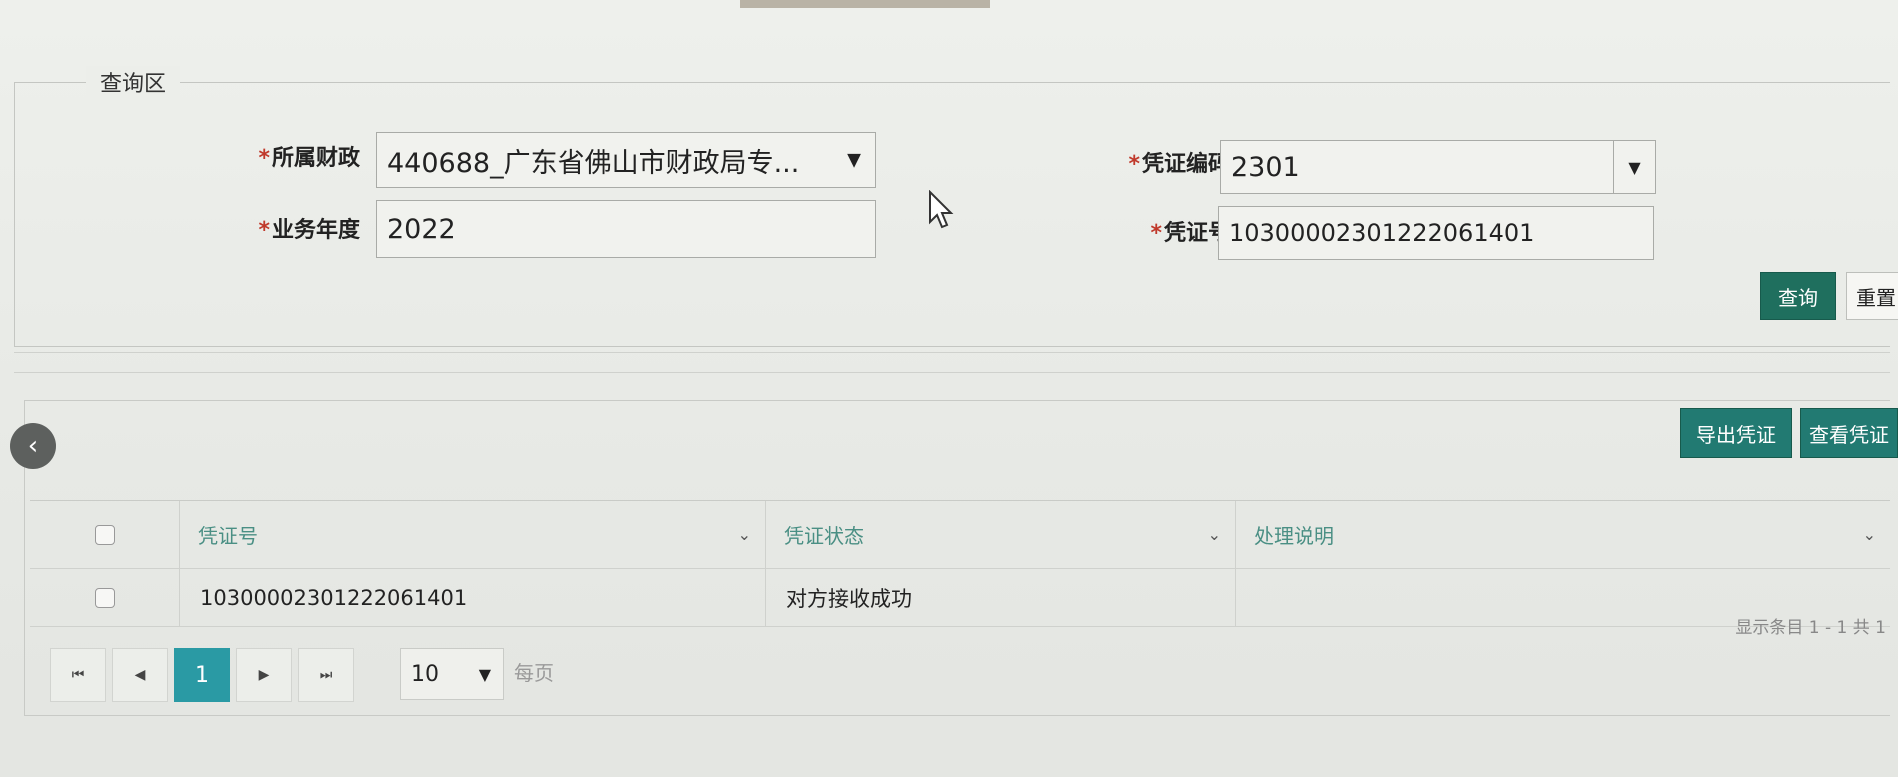  I want to click on page-size-value: 10, so click(425, 674).